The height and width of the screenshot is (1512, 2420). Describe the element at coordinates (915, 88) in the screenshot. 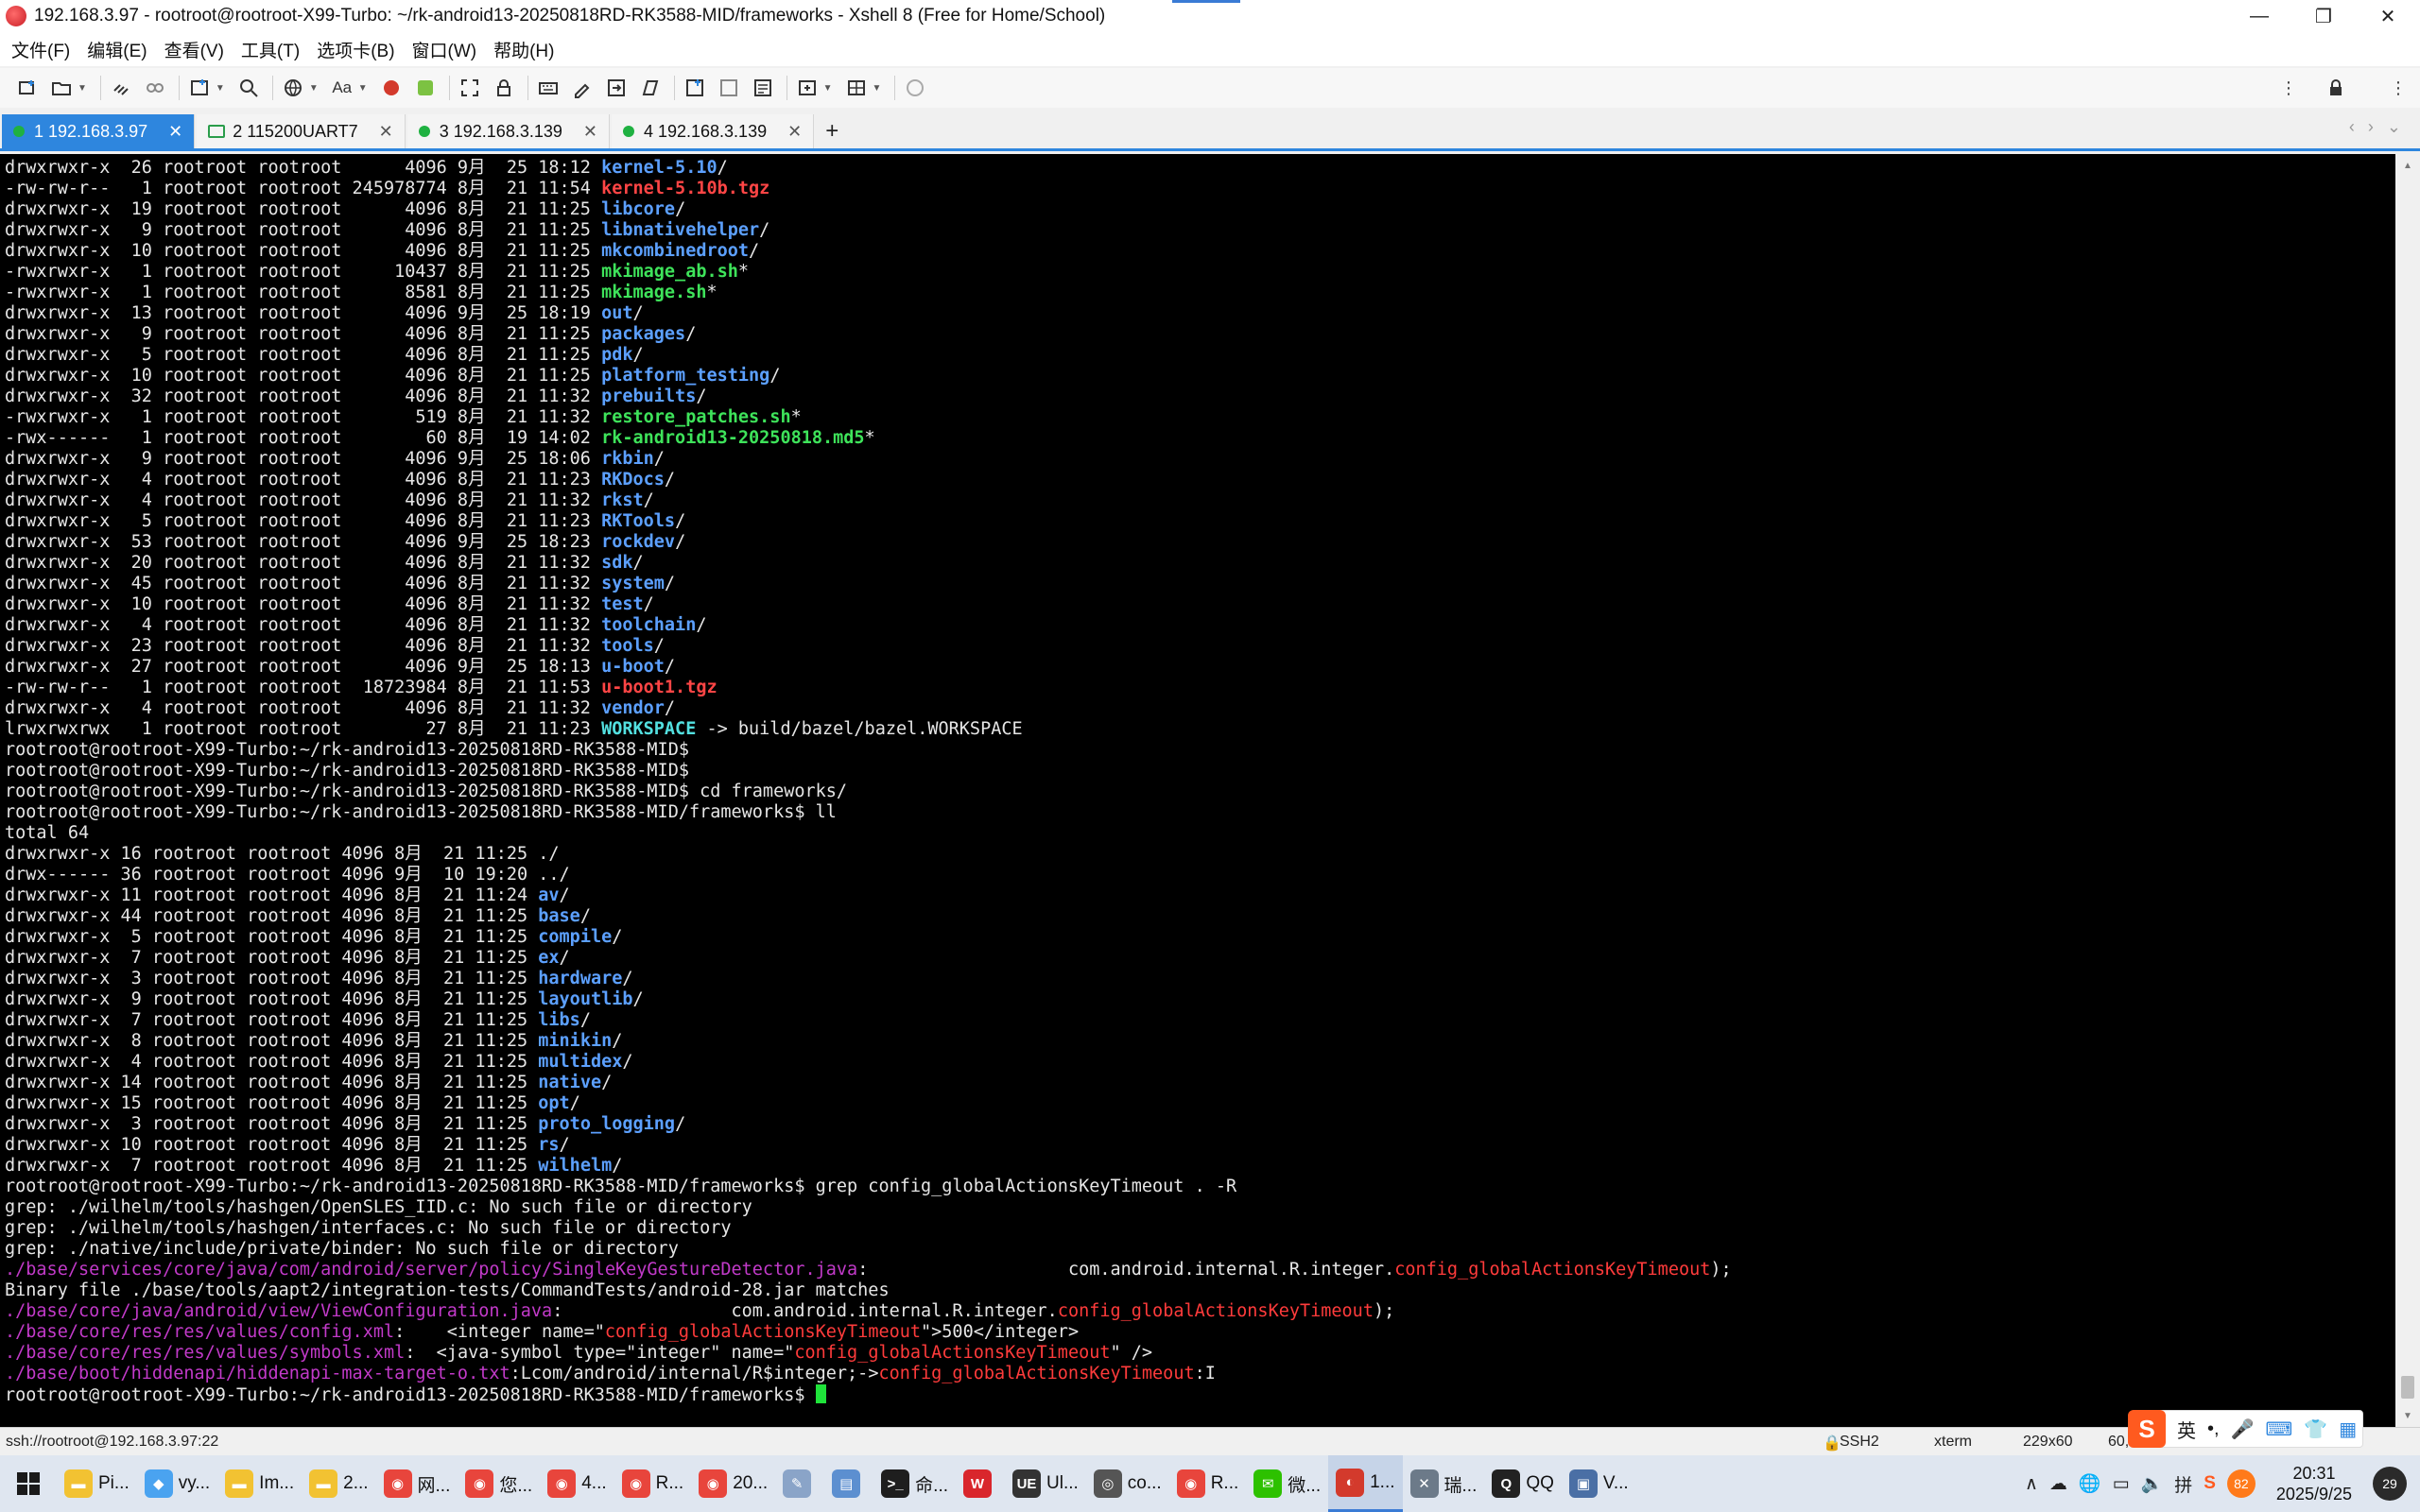

I see `chat-icon` at that location.